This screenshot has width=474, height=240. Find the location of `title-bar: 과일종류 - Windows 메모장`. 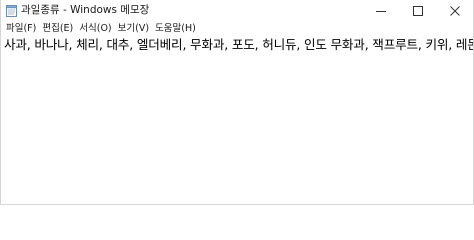

title-bar: 과일종류 - Windows 메모장 is located at coordinates (237, 10).